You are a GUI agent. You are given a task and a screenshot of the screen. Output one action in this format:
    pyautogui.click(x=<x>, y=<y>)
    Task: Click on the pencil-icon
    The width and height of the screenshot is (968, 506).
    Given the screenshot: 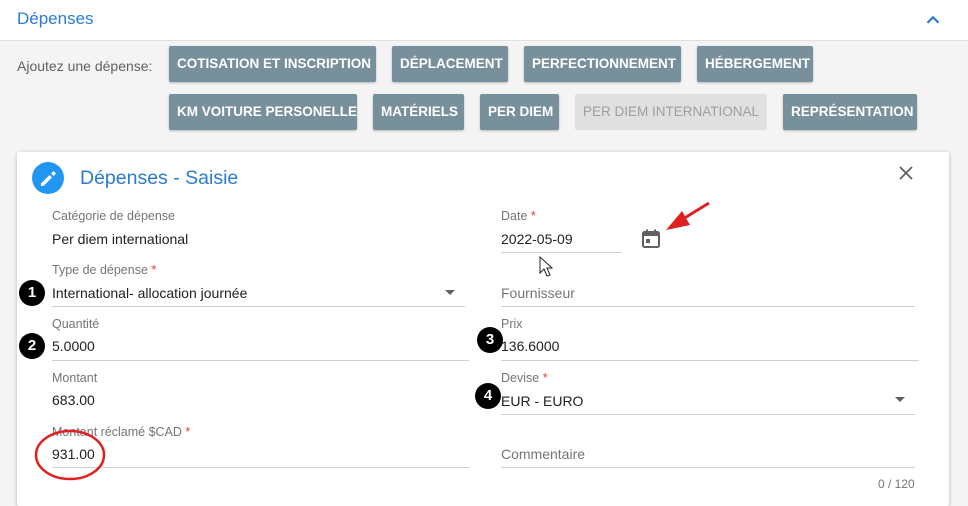 What is the action you would take?
    pyautogui.click(x=48, y=178)
    